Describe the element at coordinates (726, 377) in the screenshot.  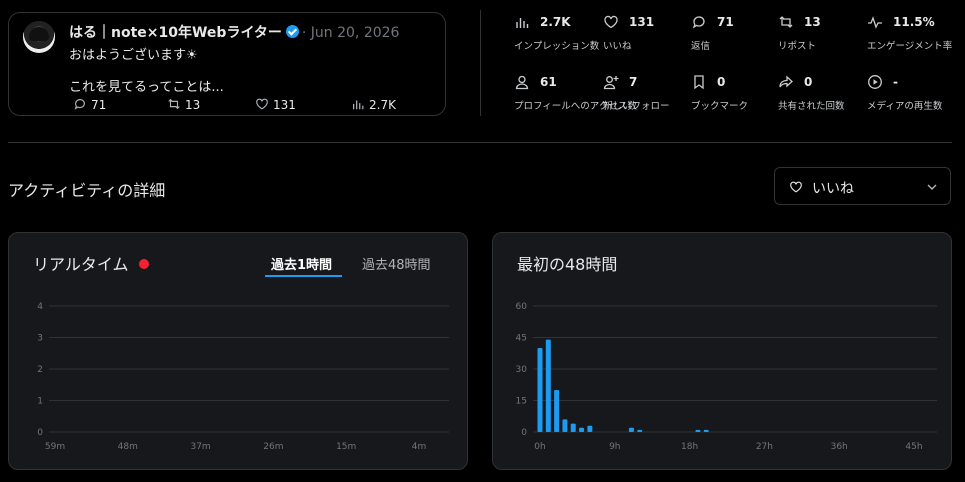
I see `first-48h-chart: 0 15 30 45 60 0h 9h 18h 27h 36h 45h` at that location.